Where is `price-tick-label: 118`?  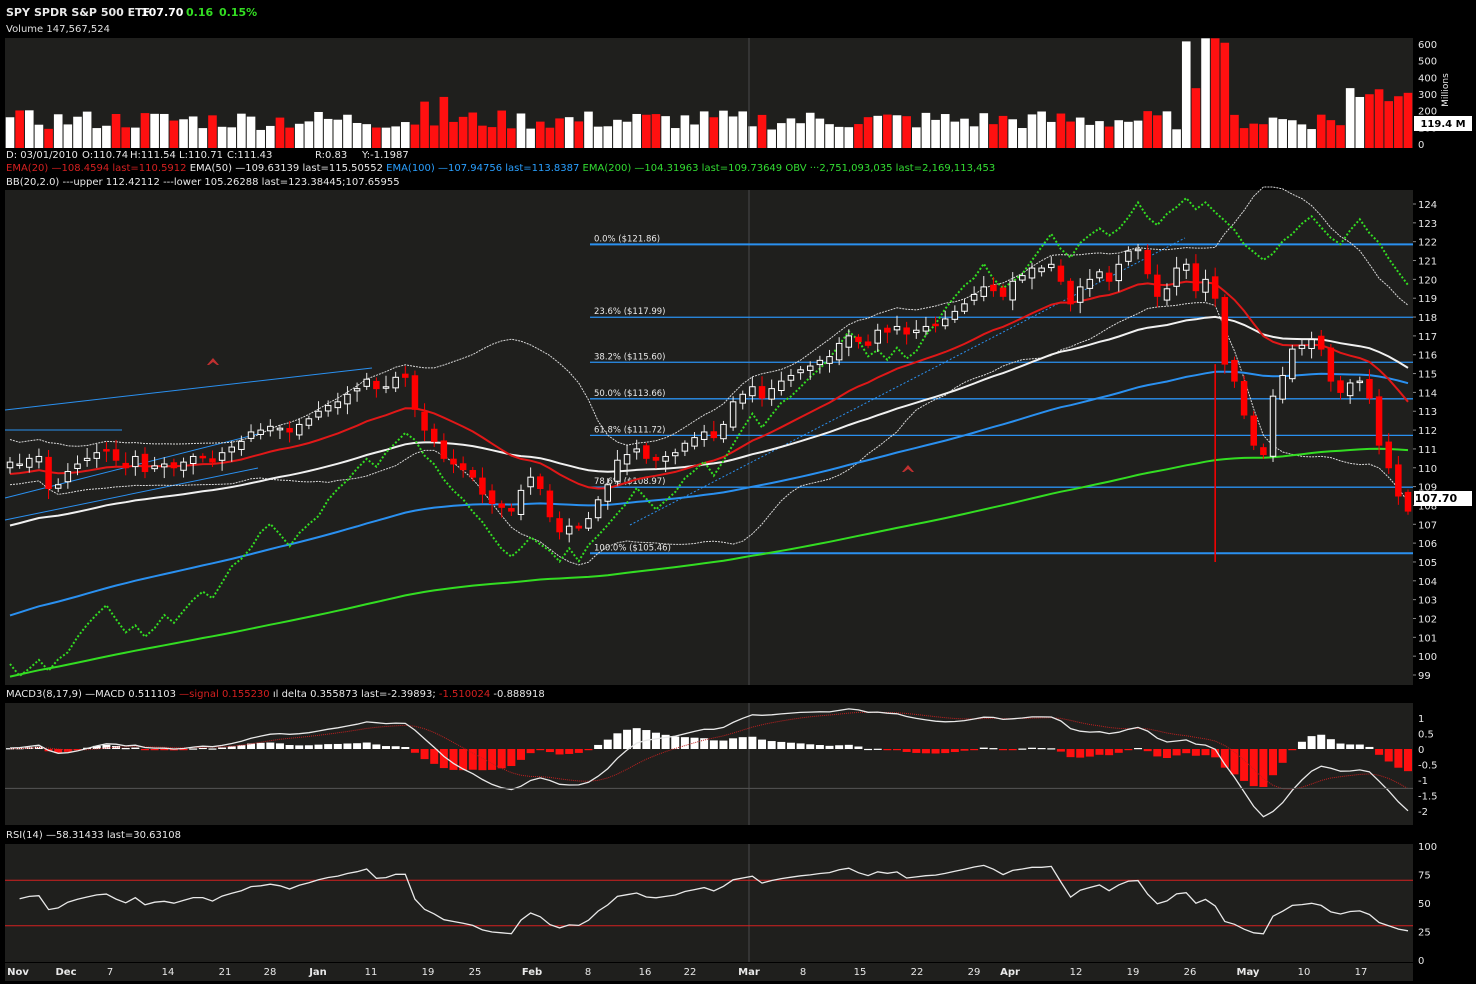 price-tick-label: 118 is located at coordinates (1427, 318).